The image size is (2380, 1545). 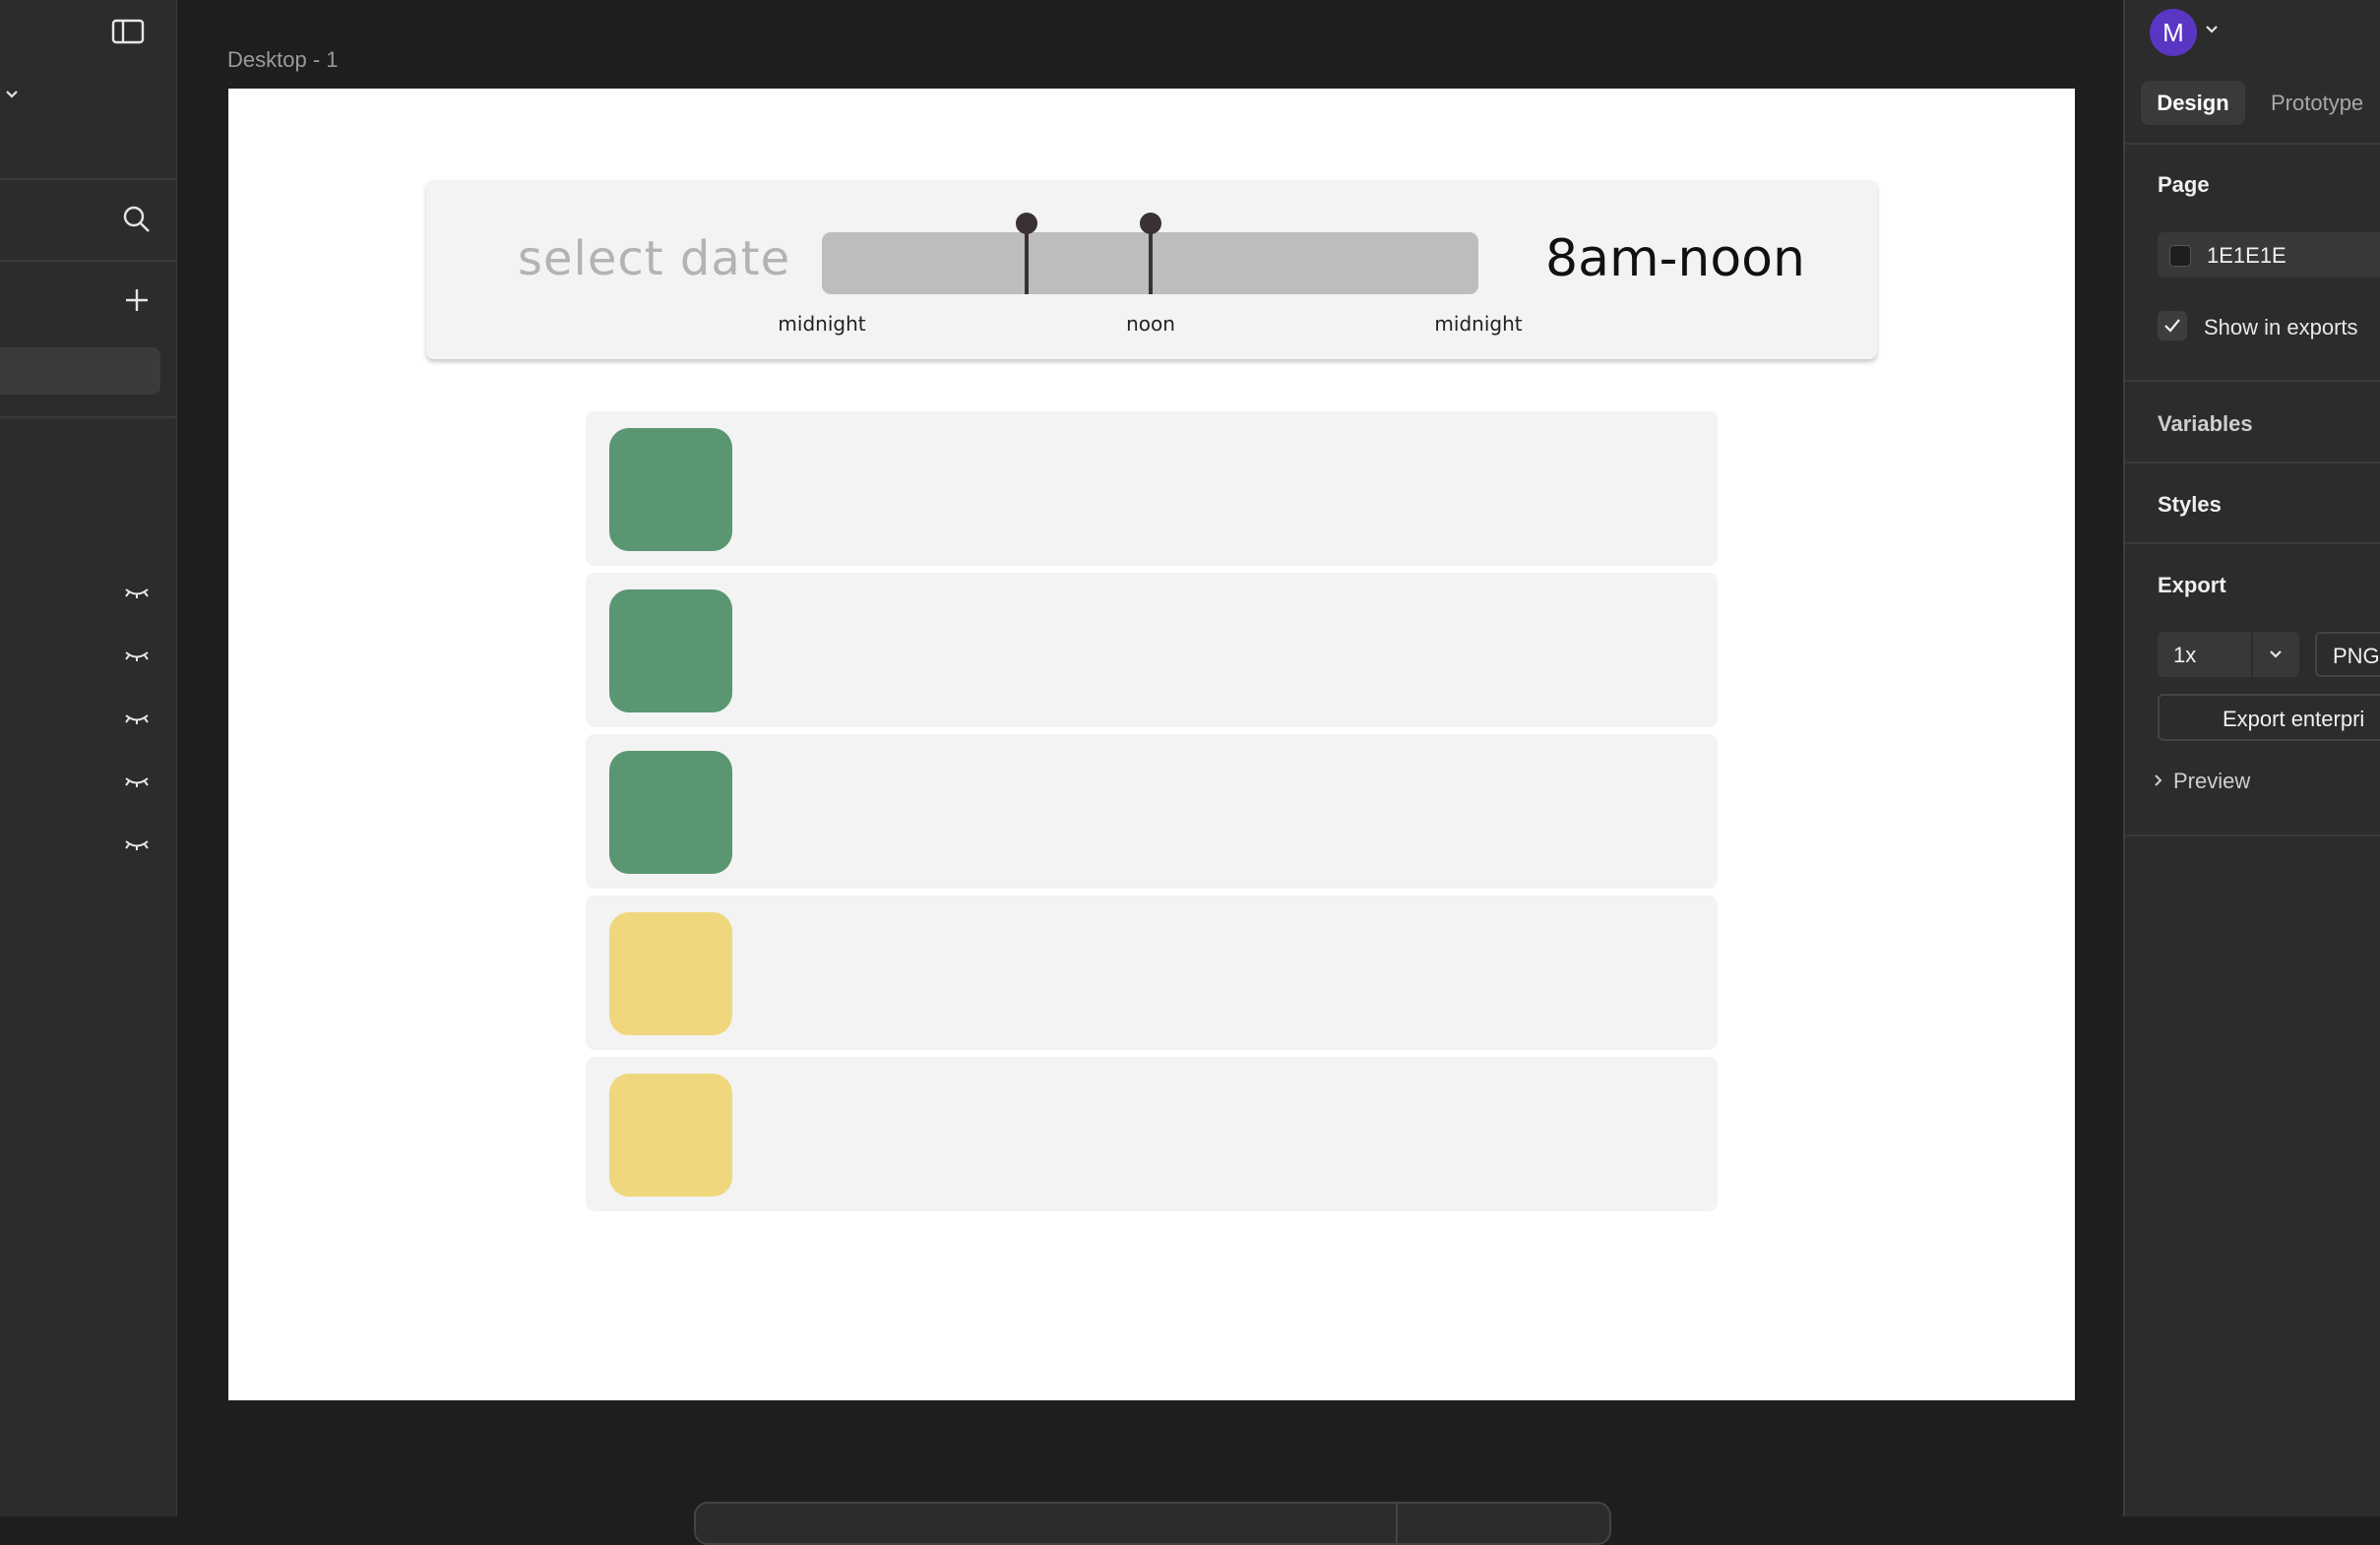 I want to click on tick-label-start: midnight, so click(x=822, y=324).